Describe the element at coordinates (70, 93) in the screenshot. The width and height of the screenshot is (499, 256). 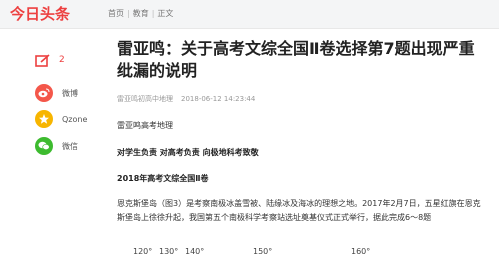
I see `share-weibo-label: 微博` at that location.